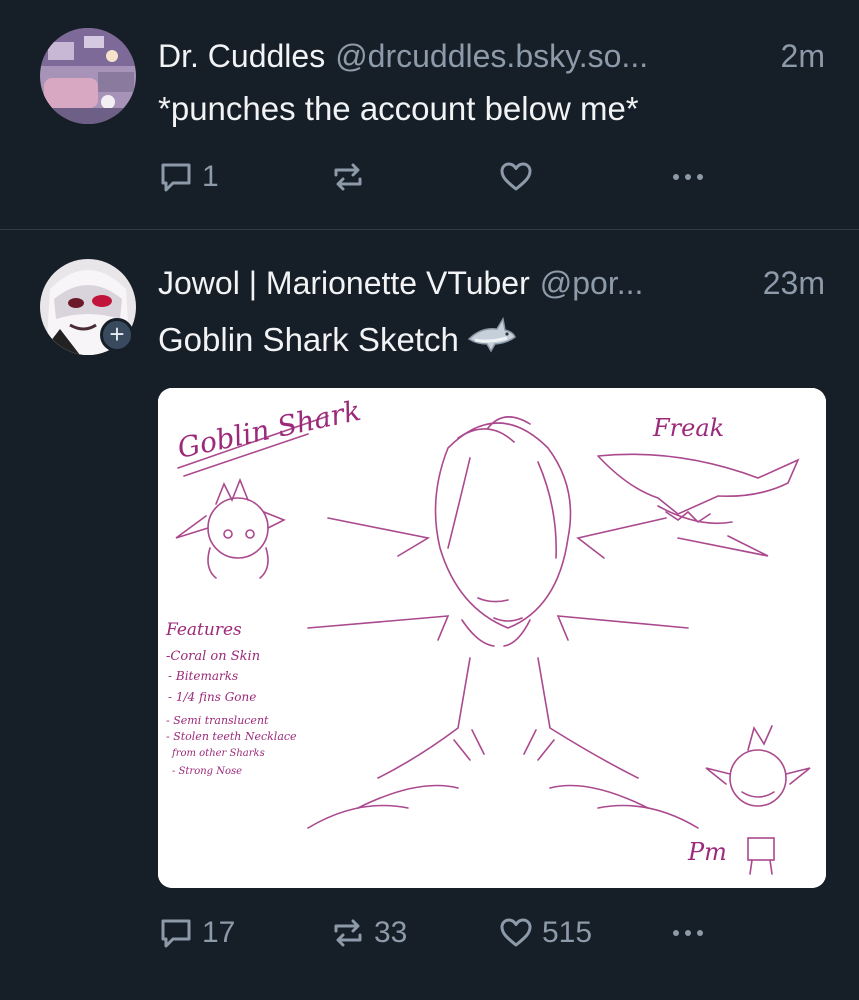 Image resolution: width=859 pixels, height=1000 pixels. I want to click on reply-button: 17, so click(196, 933).